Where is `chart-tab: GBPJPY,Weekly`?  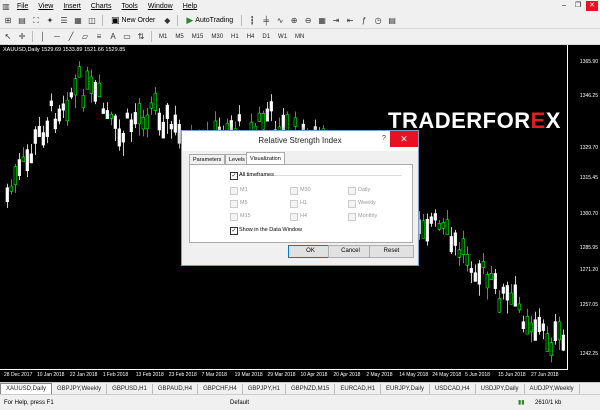
chart-tab: GBPJPY,Weekly is located at coordinates (80, 389).